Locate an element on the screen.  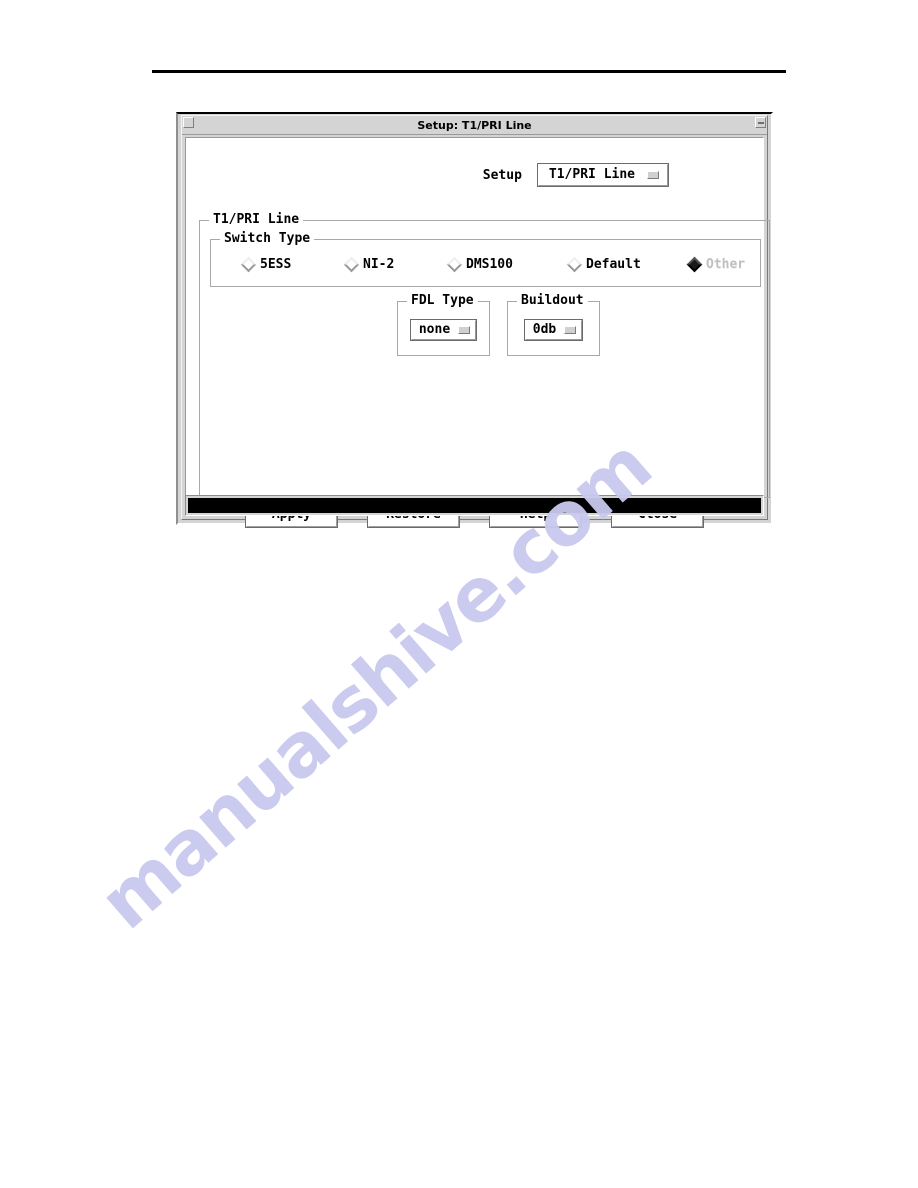
switch-type-radio-group: 5ESS NI-2 DMS100 Default Other is located at coordinates (485, 264).